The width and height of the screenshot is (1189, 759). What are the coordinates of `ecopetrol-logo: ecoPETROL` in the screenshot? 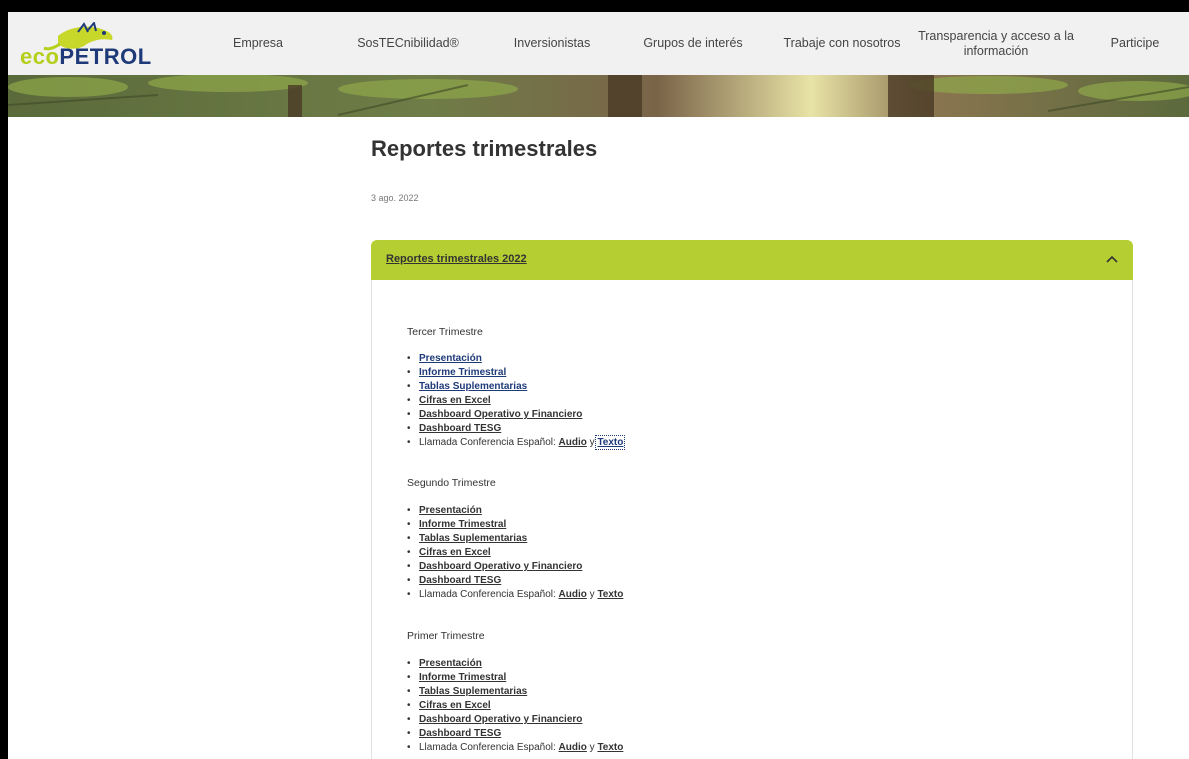 It's located at (84, 45).